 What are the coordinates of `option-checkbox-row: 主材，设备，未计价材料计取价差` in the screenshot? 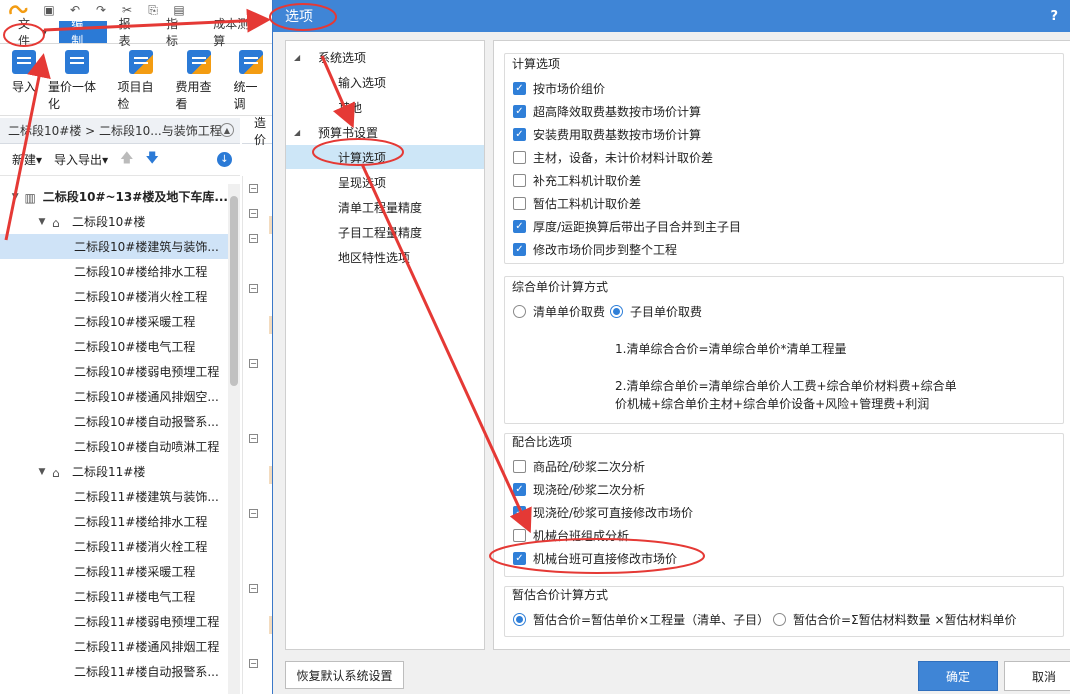 It's located at (613, 157).